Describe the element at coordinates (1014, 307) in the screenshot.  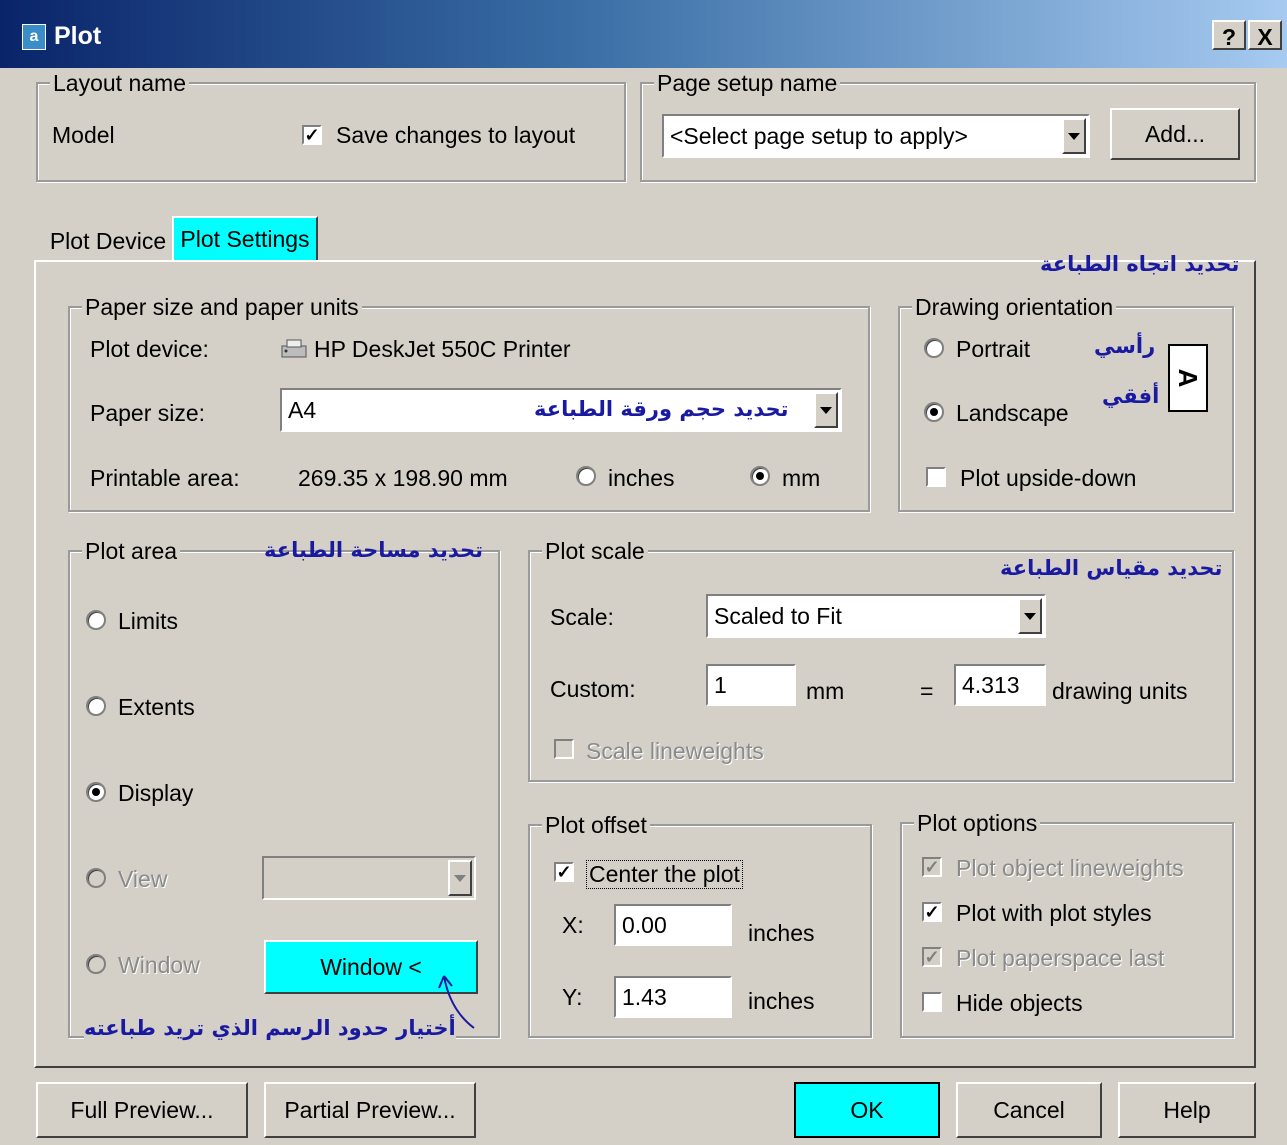
I see `drawing-orientation-legend: Drawing orientation` at that location.